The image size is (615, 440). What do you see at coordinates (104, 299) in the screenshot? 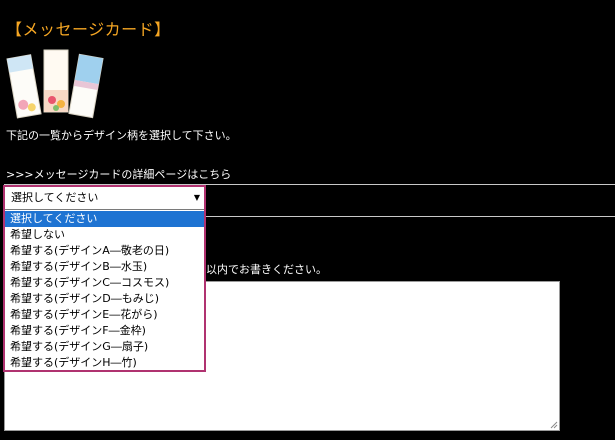
I see `select-option: 希望する(デザインD―もみじ)` at bounding box center [104, 299].